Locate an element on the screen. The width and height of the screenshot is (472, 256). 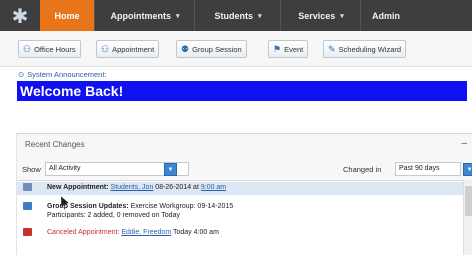
event-button: ⚑ Event is located at coordinates (288, 49).